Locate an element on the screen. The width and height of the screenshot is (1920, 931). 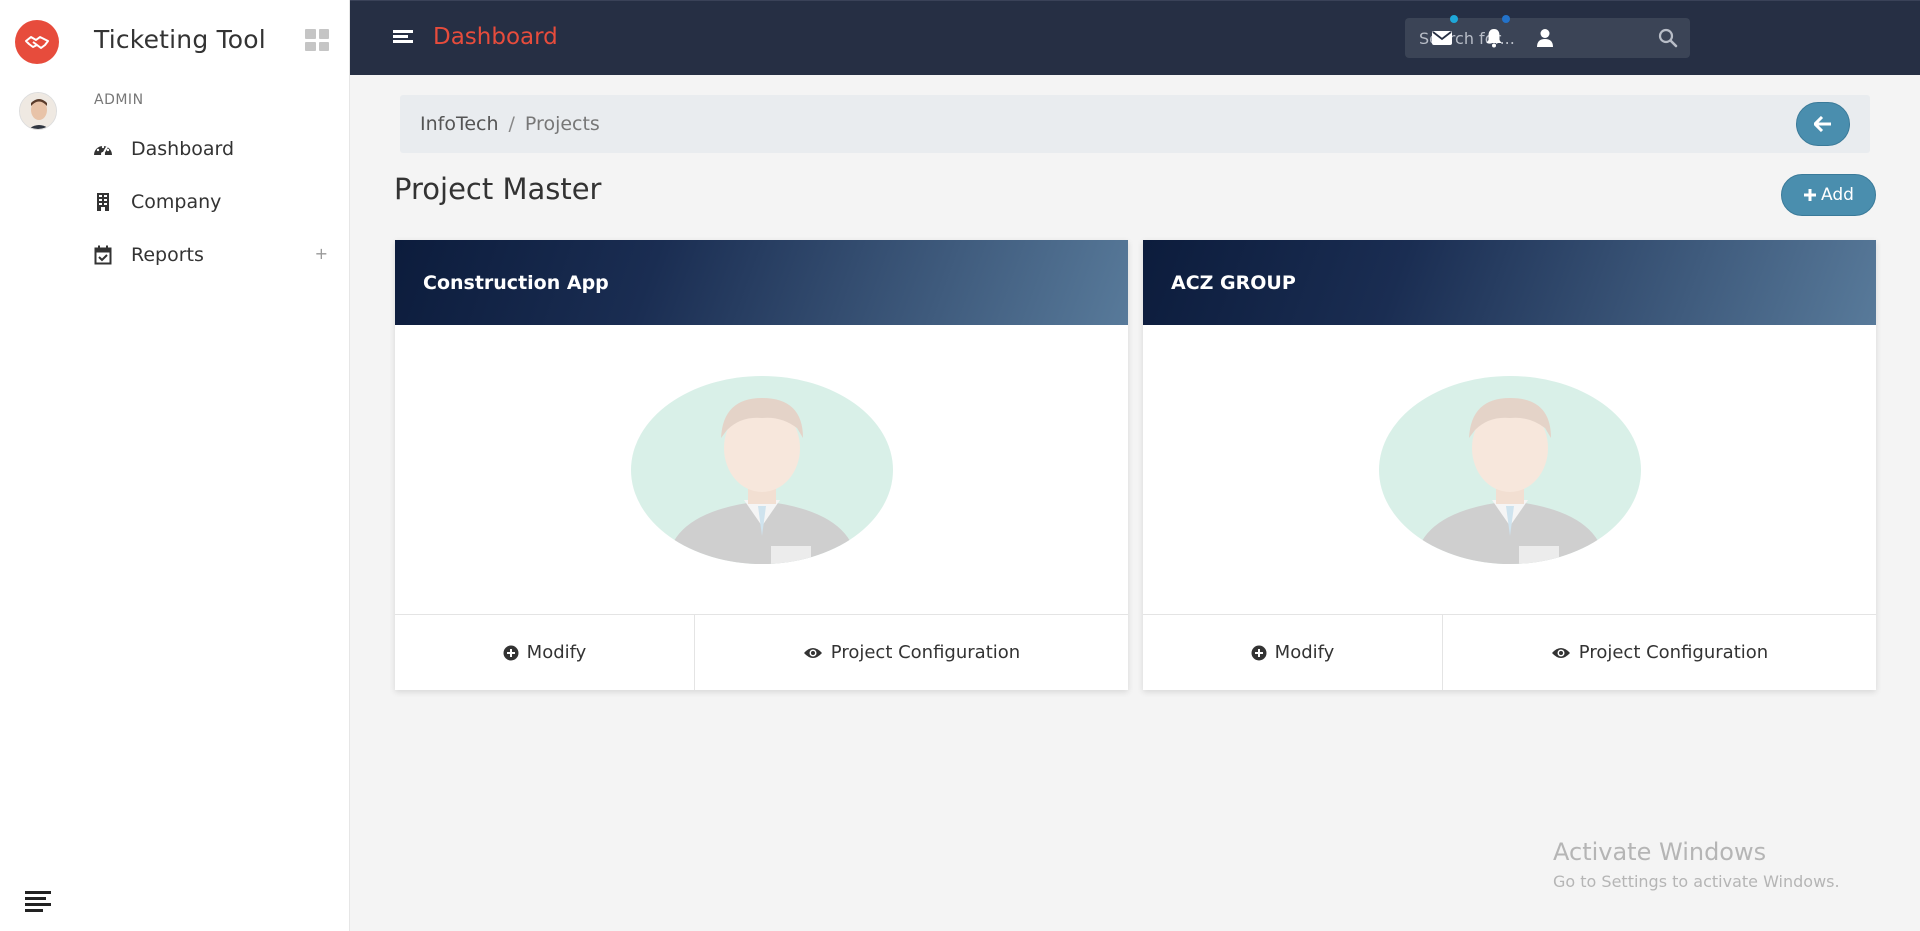
mail-notification-dot is located at coordinates (1454, 19).